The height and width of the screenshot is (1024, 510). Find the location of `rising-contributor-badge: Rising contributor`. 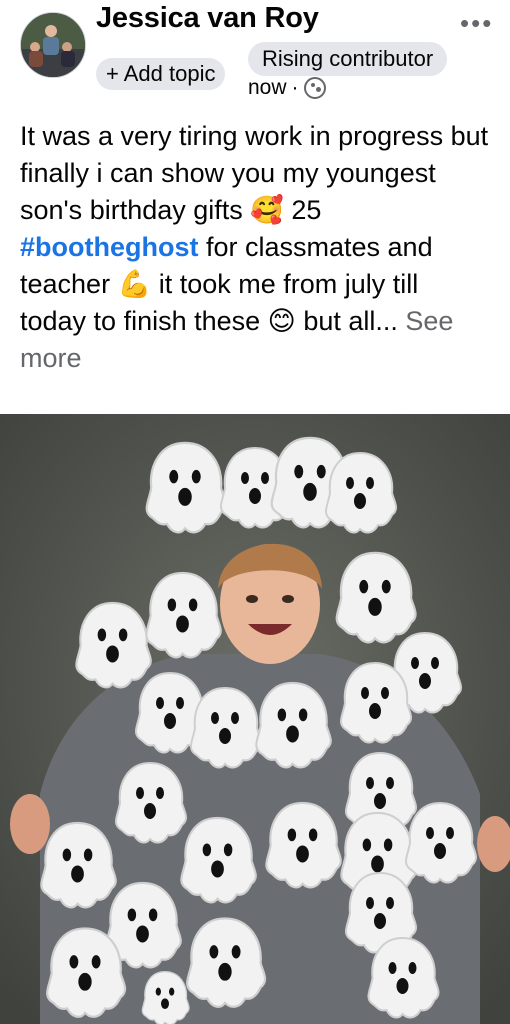

rising-contributor-badge: Rising contributor is located at coordinates (348, 59).